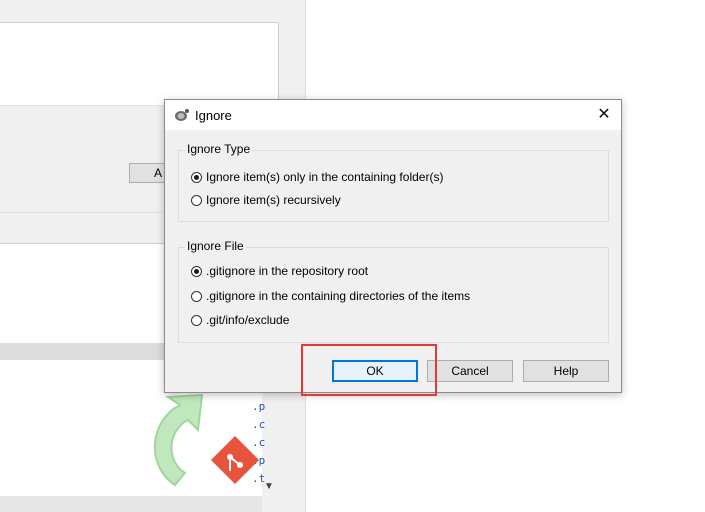 This screenshot has width=705, height=512. I want to click on background-panel, so click(139, 64).